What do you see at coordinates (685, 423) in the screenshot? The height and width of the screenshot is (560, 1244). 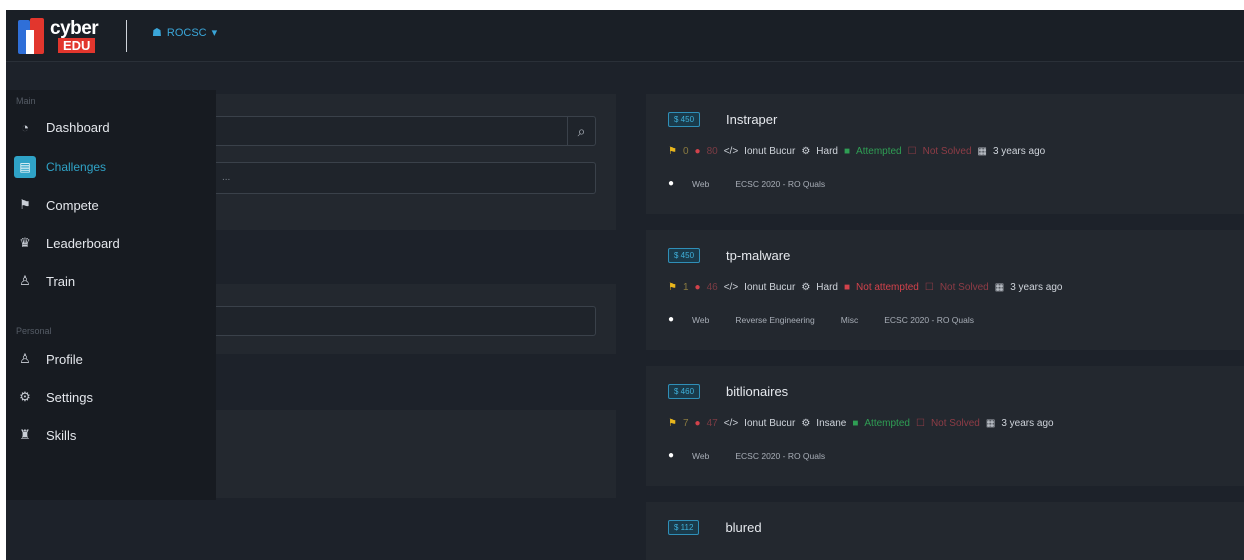 I see `flag-count: 7` at bounding box center [685, 423].